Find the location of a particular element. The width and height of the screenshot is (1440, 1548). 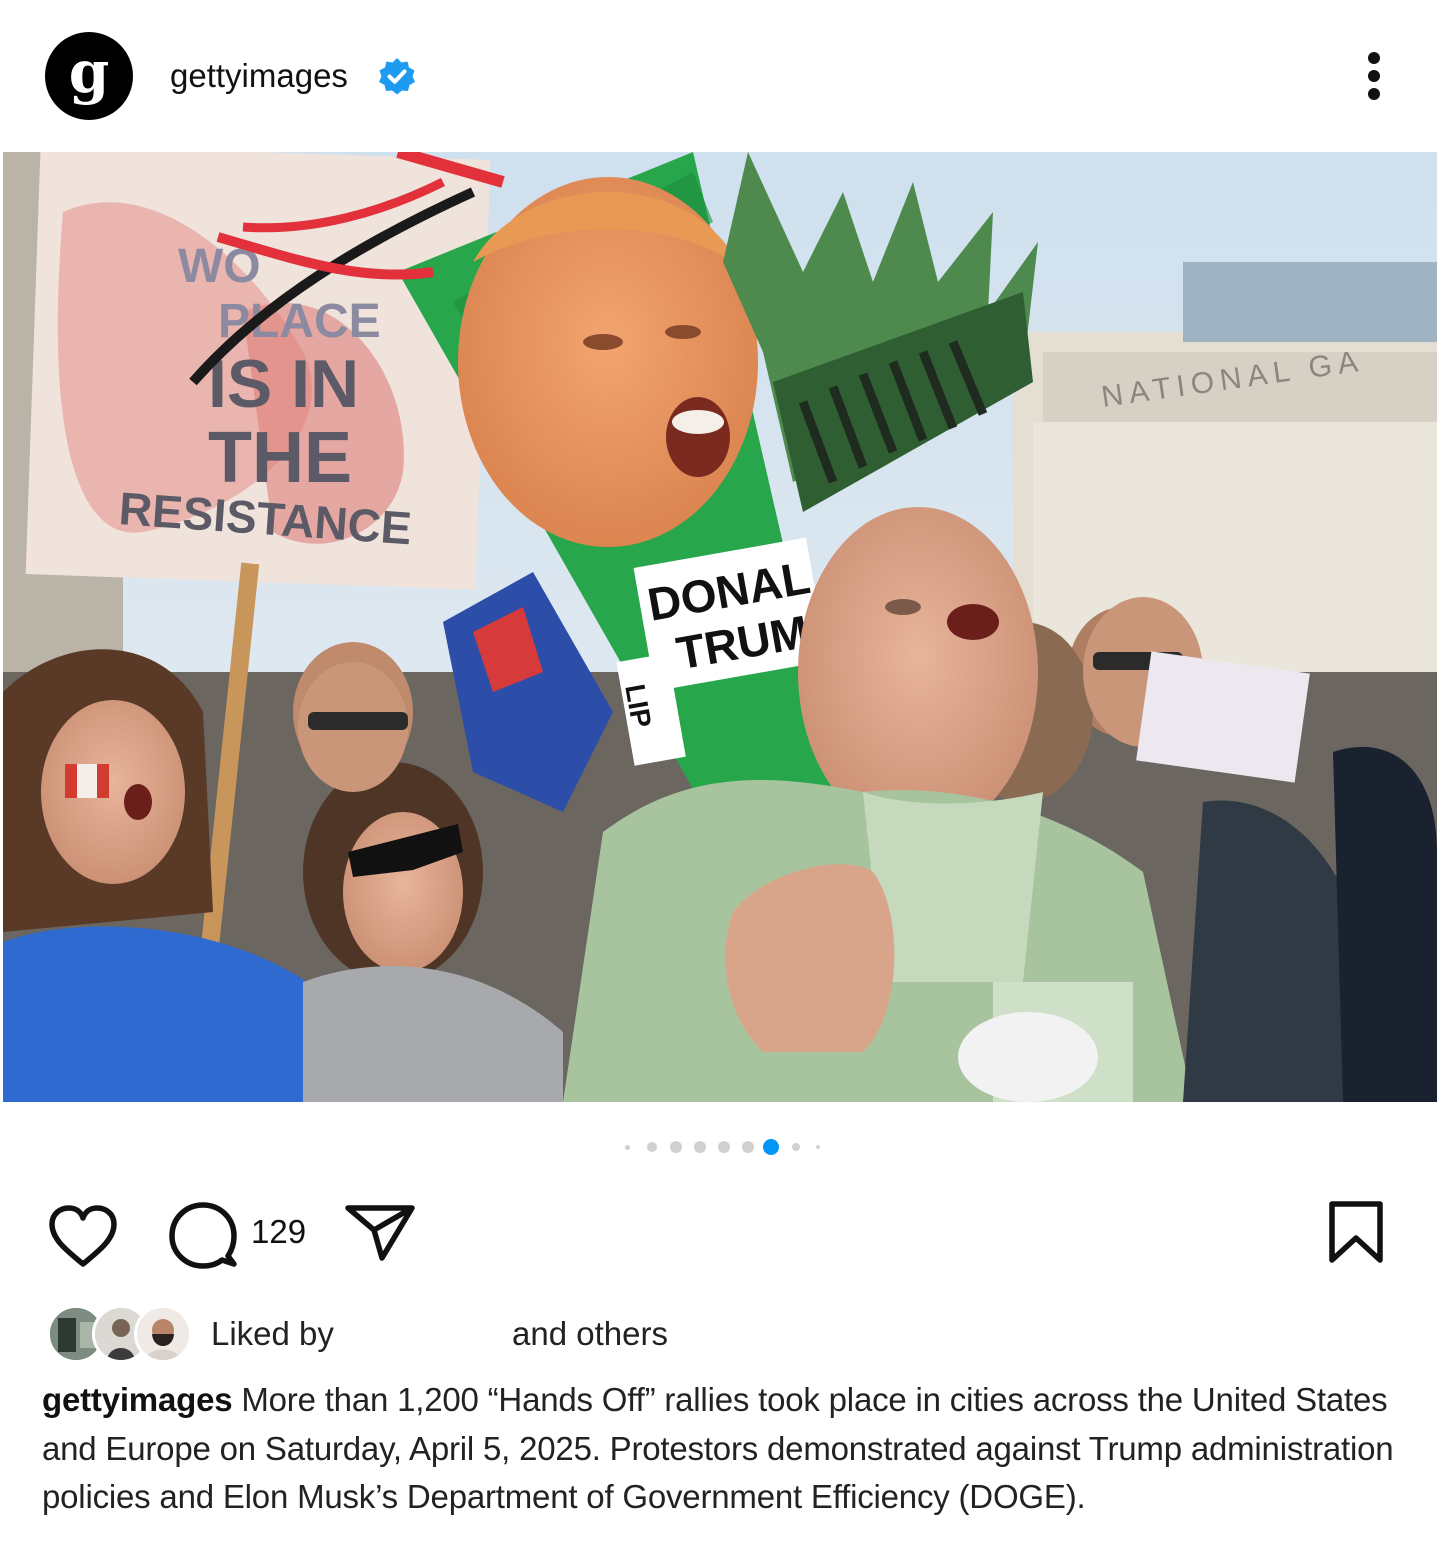

carousel-indicator is located at coordinates (720, 1147).